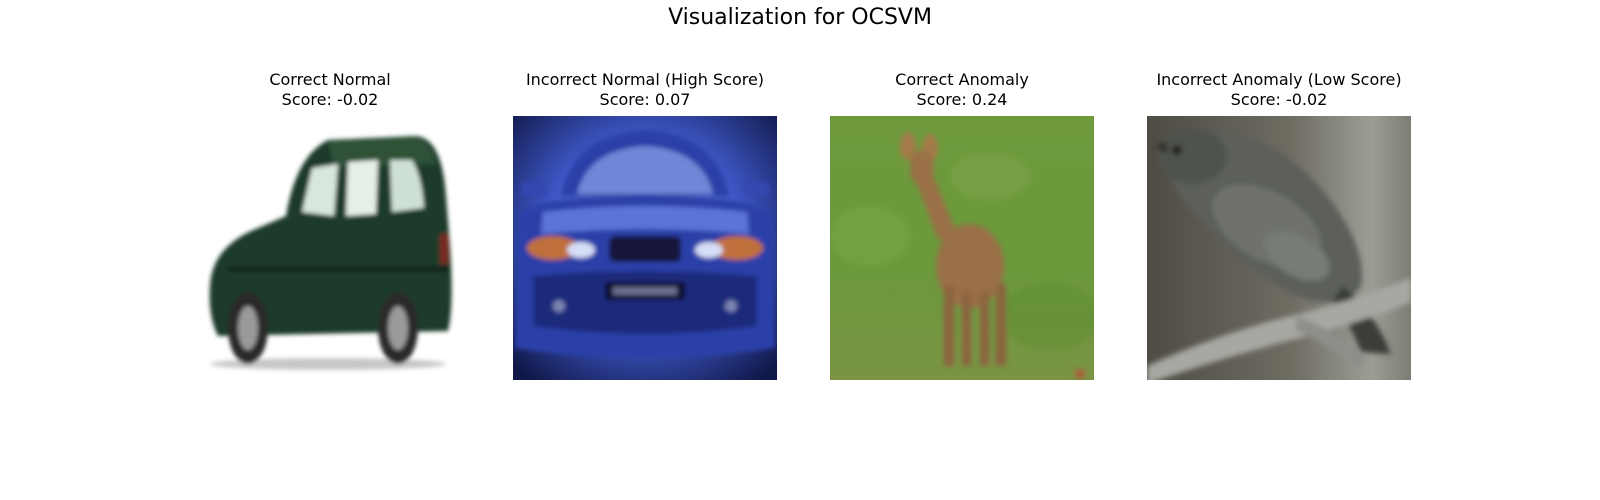 This screenshot has height=500, width=1600. I want to click on bird-photo, so click(1279, 248).